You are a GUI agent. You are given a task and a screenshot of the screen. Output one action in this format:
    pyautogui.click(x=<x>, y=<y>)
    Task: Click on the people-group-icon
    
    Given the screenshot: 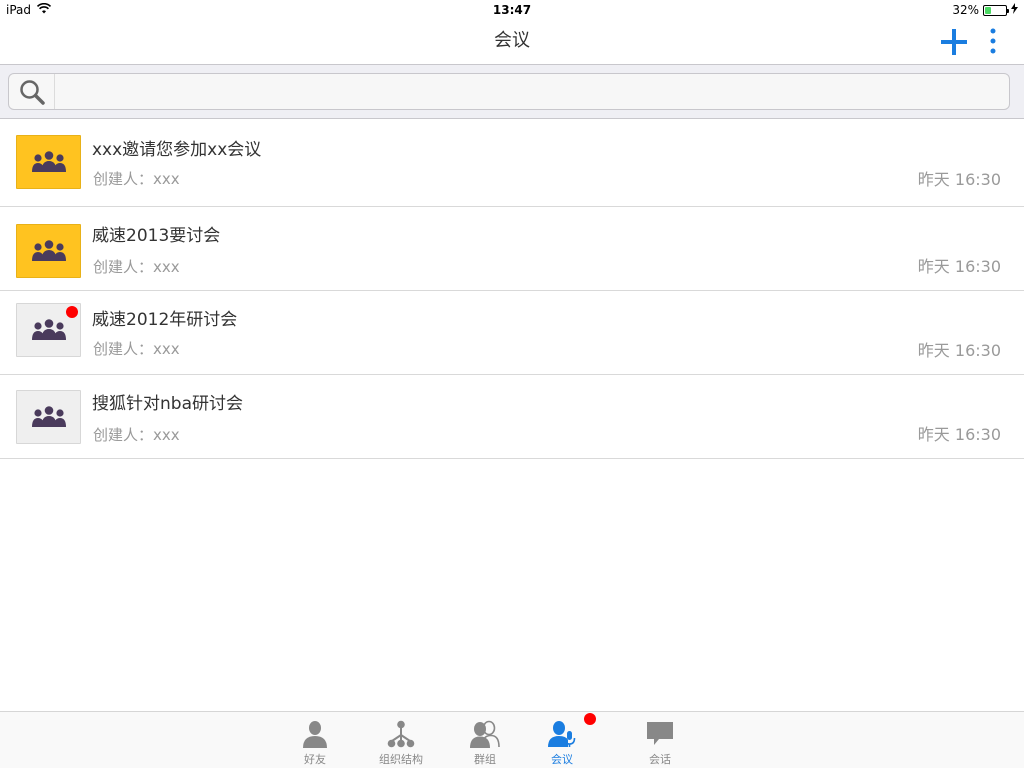 What is the action you would take?
    pyautogui.click(x=485, y=734)
    